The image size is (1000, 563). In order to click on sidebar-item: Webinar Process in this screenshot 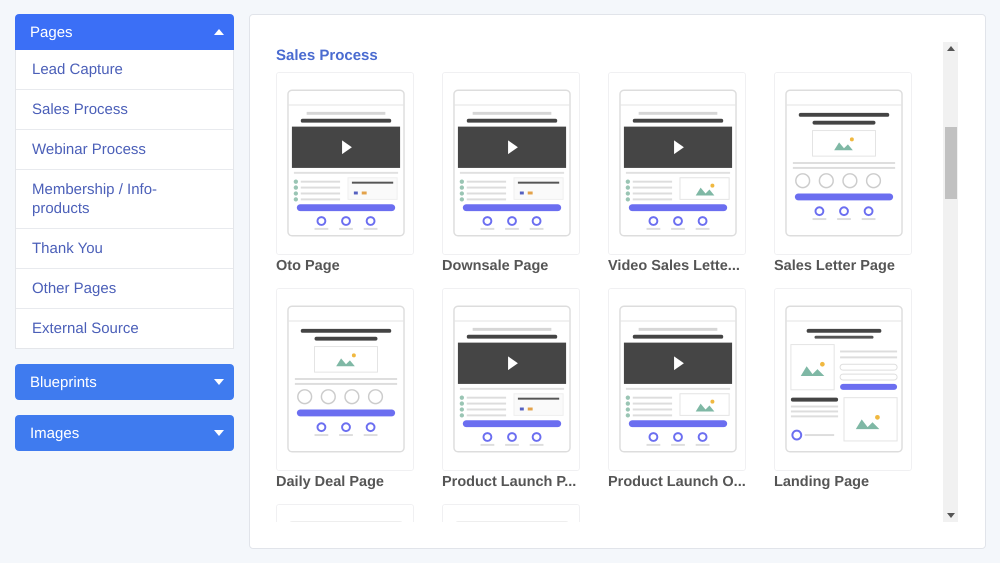, I will do `click(124, 149)`.